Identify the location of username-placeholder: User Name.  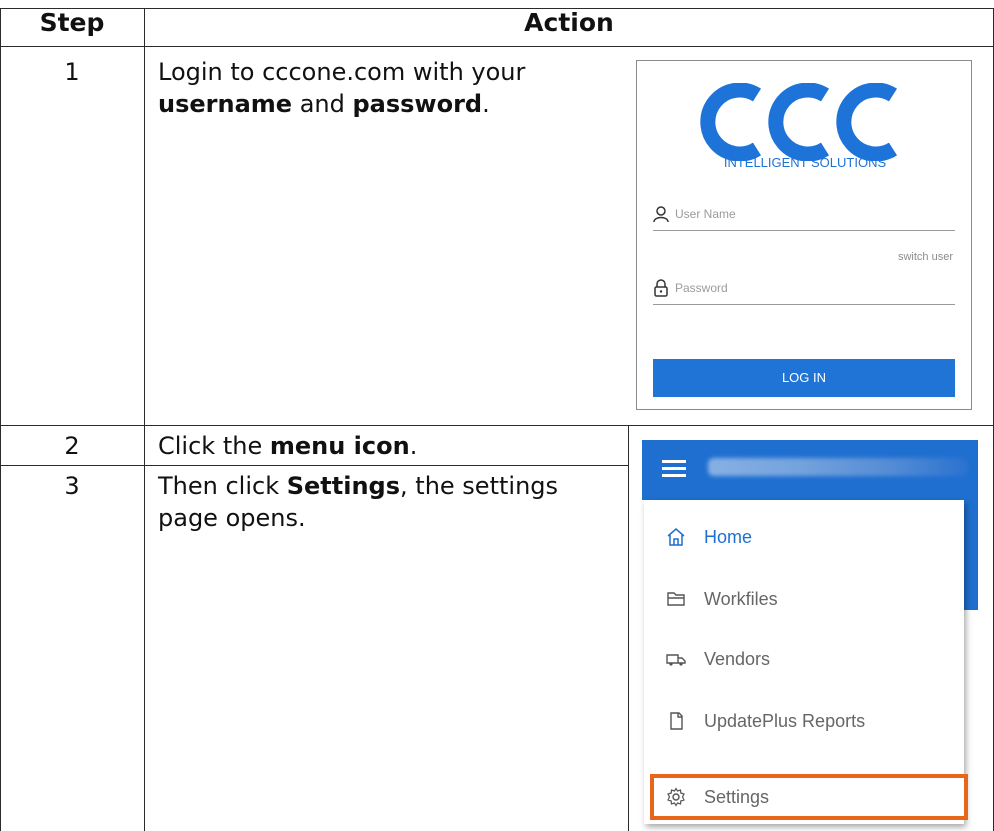
(705, 214).